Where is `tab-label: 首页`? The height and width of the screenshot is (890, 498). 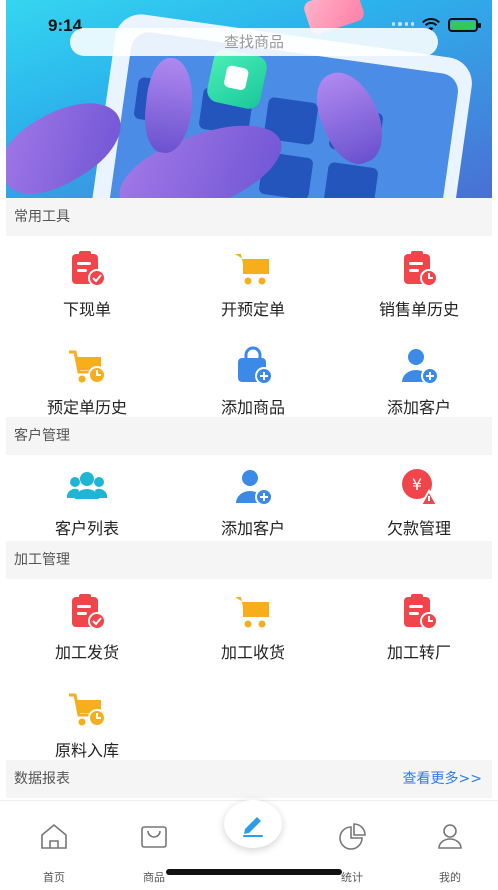
tab-label: 首页 is located at coordinates (54, 877).